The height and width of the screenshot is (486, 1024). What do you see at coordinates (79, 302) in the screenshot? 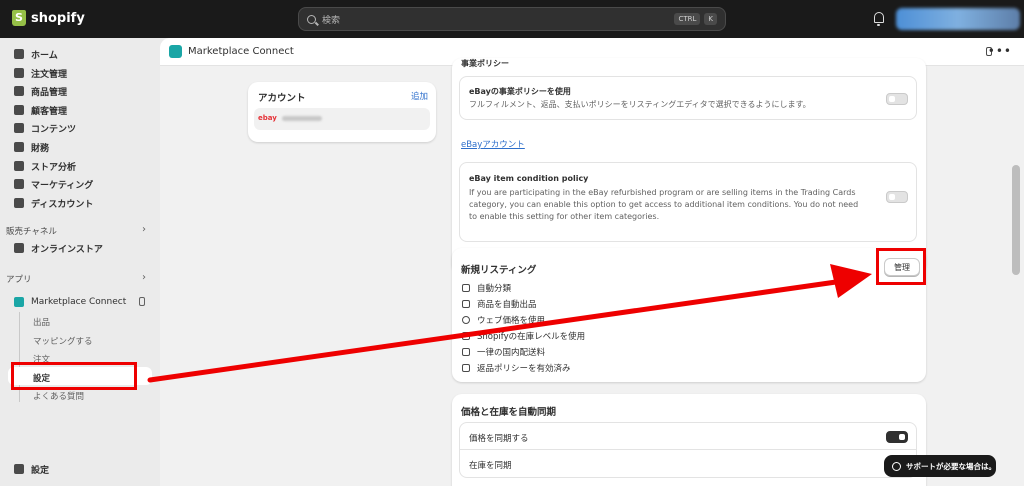
I see `sidebar-item-label: Marketplace Connect` at bounding box center [79, 302].